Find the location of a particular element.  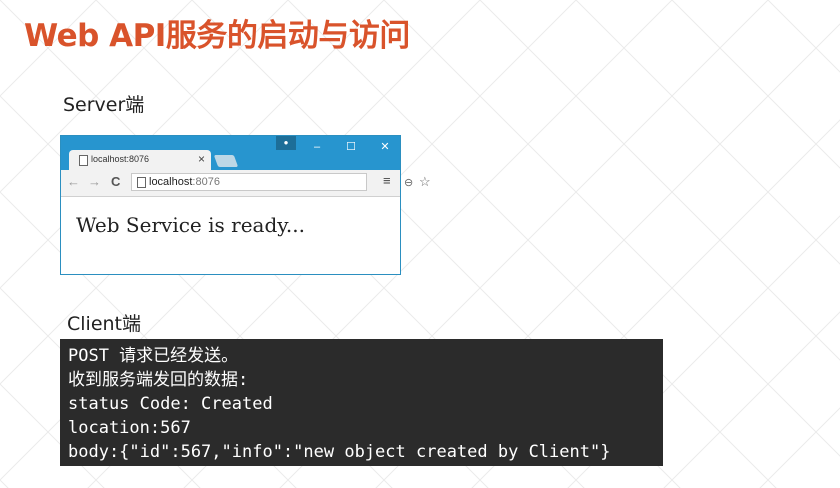

tab-close-icon: × is located at coordinates (201, 159).